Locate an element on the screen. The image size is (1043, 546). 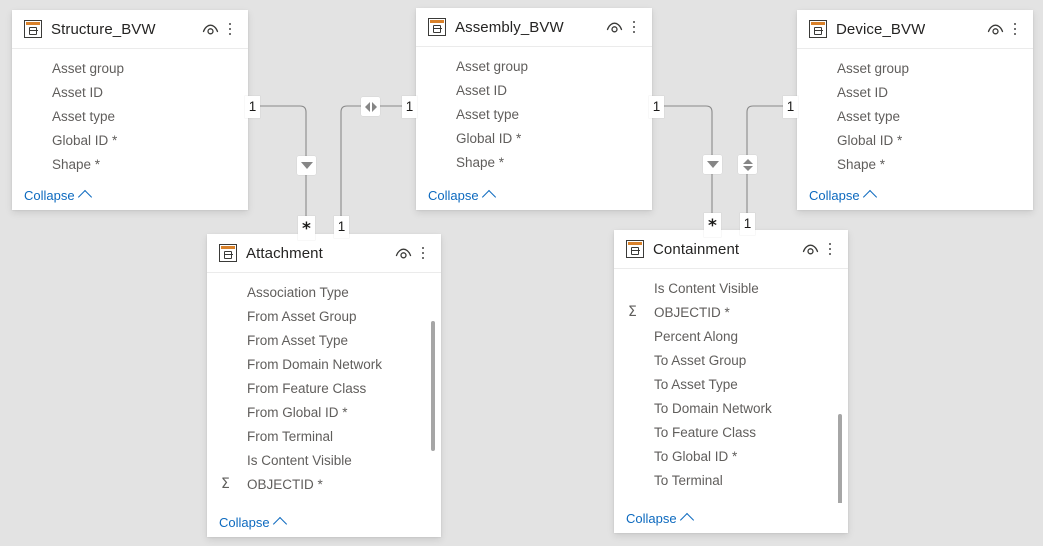
arrows-up-down-icon is located at coordinates (747, 164).